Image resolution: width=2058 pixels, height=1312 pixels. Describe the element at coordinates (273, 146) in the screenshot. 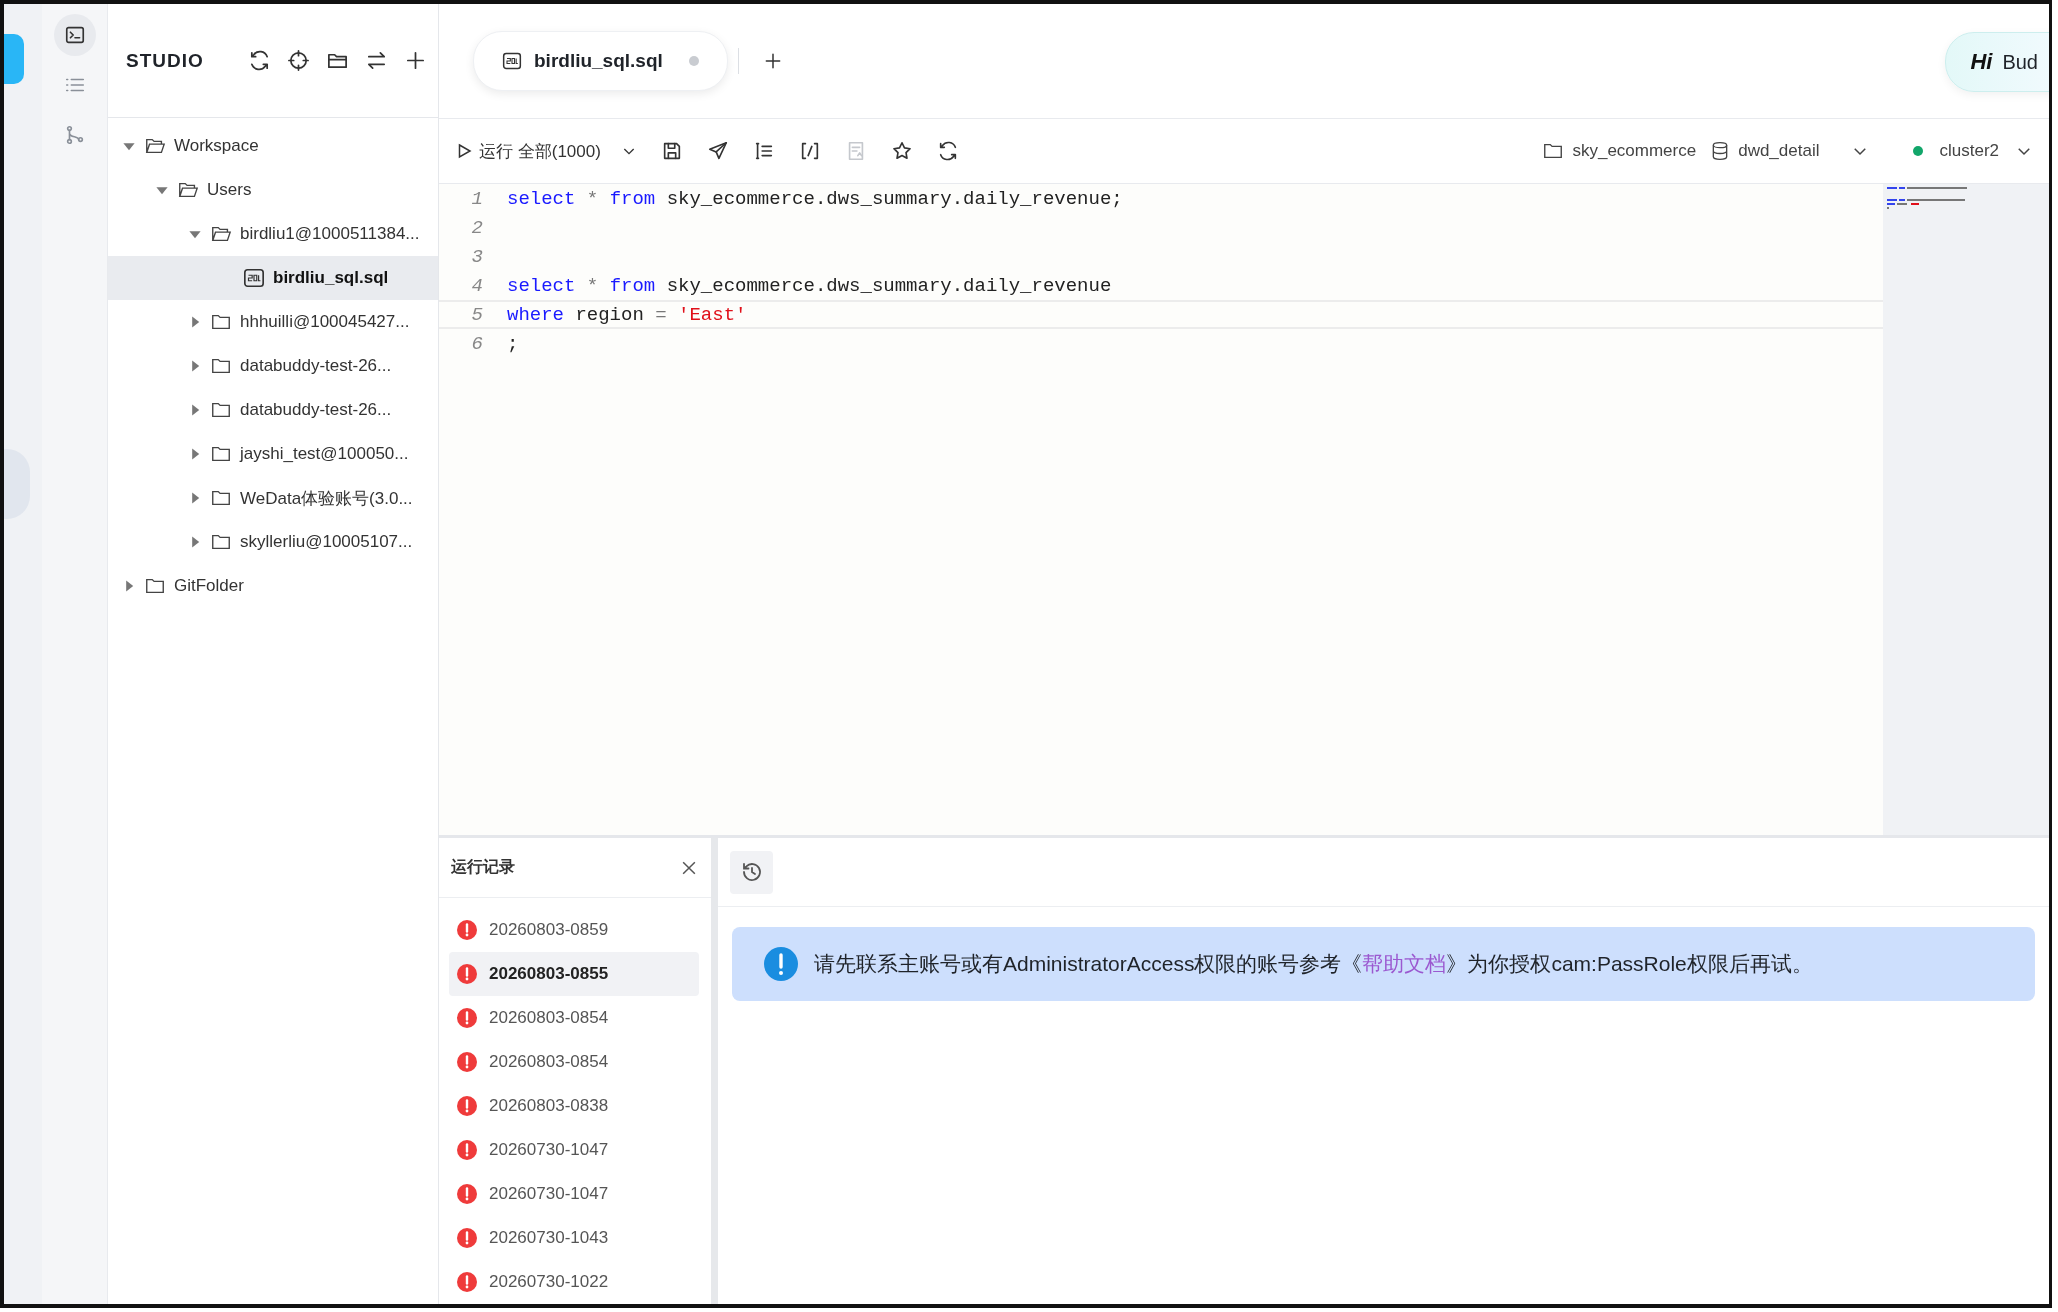

I see `tree-item: Workspace` at that location.